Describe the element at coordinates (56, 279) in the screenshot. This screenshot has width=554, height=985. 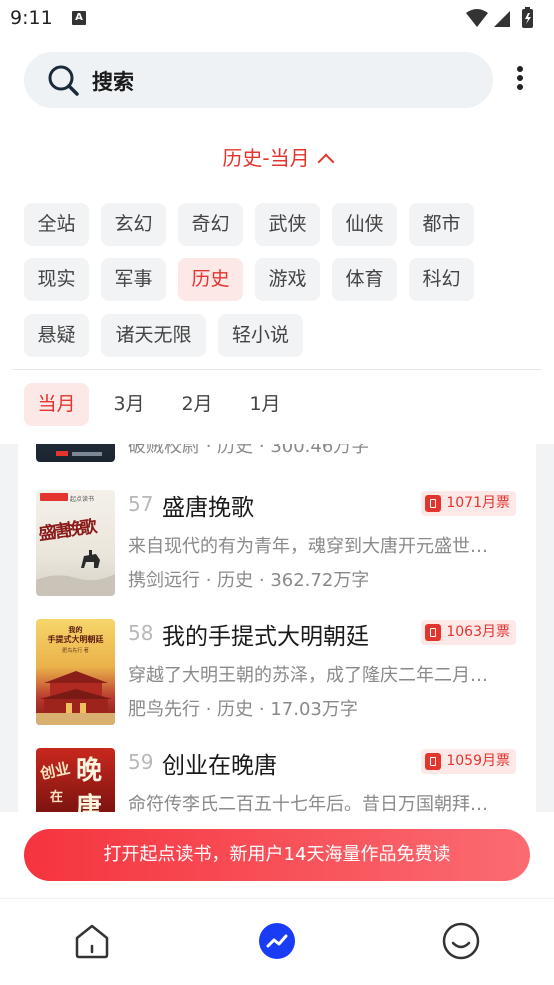
I see `chip-xianshi: 现实` at that location.